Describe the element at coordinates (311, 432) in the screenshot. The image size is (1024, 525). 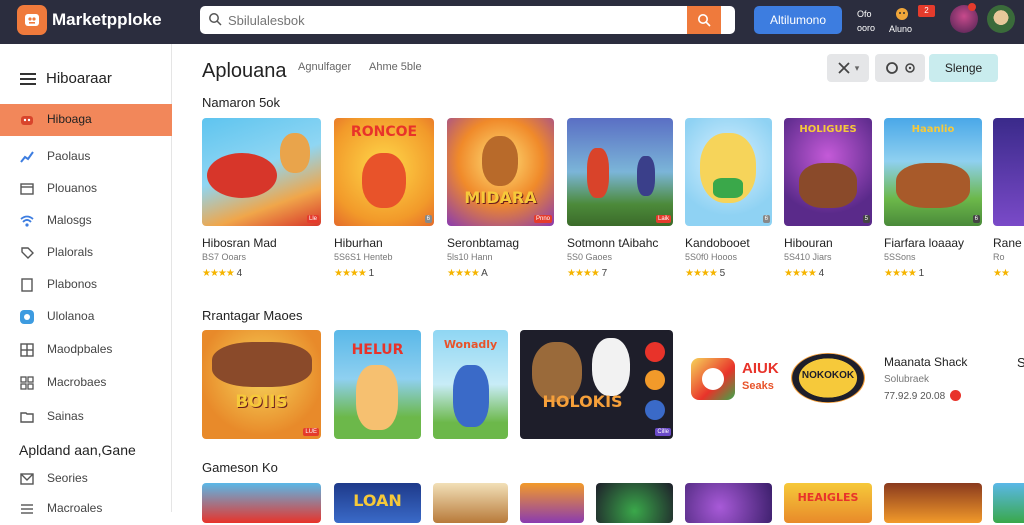
I see `status-badge: LUE` at that location.